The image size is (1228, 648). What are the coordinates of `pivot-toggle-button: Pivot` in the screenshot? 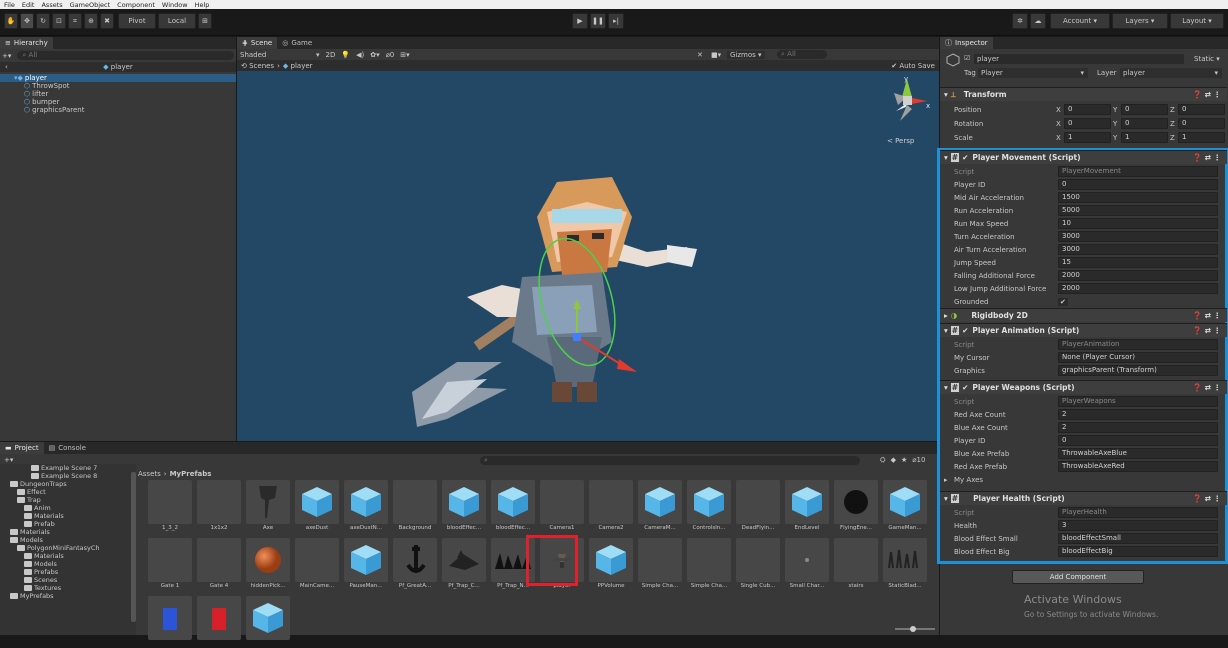 It's located at (137, 21).